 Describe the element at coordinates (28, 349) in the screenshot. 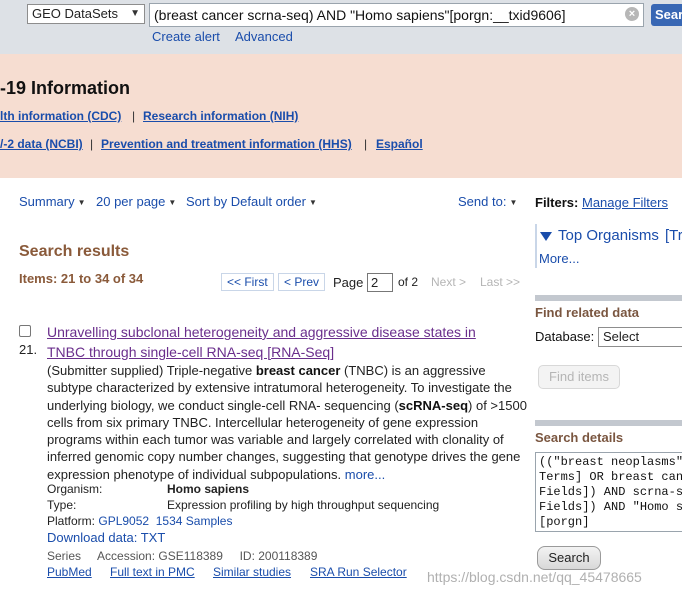

I see `result-number: 21.` at that location.